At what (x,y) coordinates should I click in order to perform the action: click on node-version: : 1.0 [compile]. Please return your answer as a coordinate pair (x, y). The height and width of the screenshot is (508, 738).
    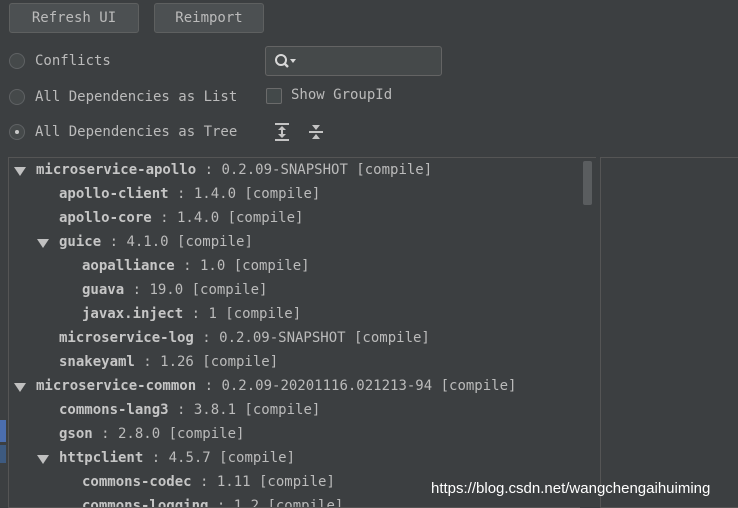
    Looking at the image, I should click on (242, 266).